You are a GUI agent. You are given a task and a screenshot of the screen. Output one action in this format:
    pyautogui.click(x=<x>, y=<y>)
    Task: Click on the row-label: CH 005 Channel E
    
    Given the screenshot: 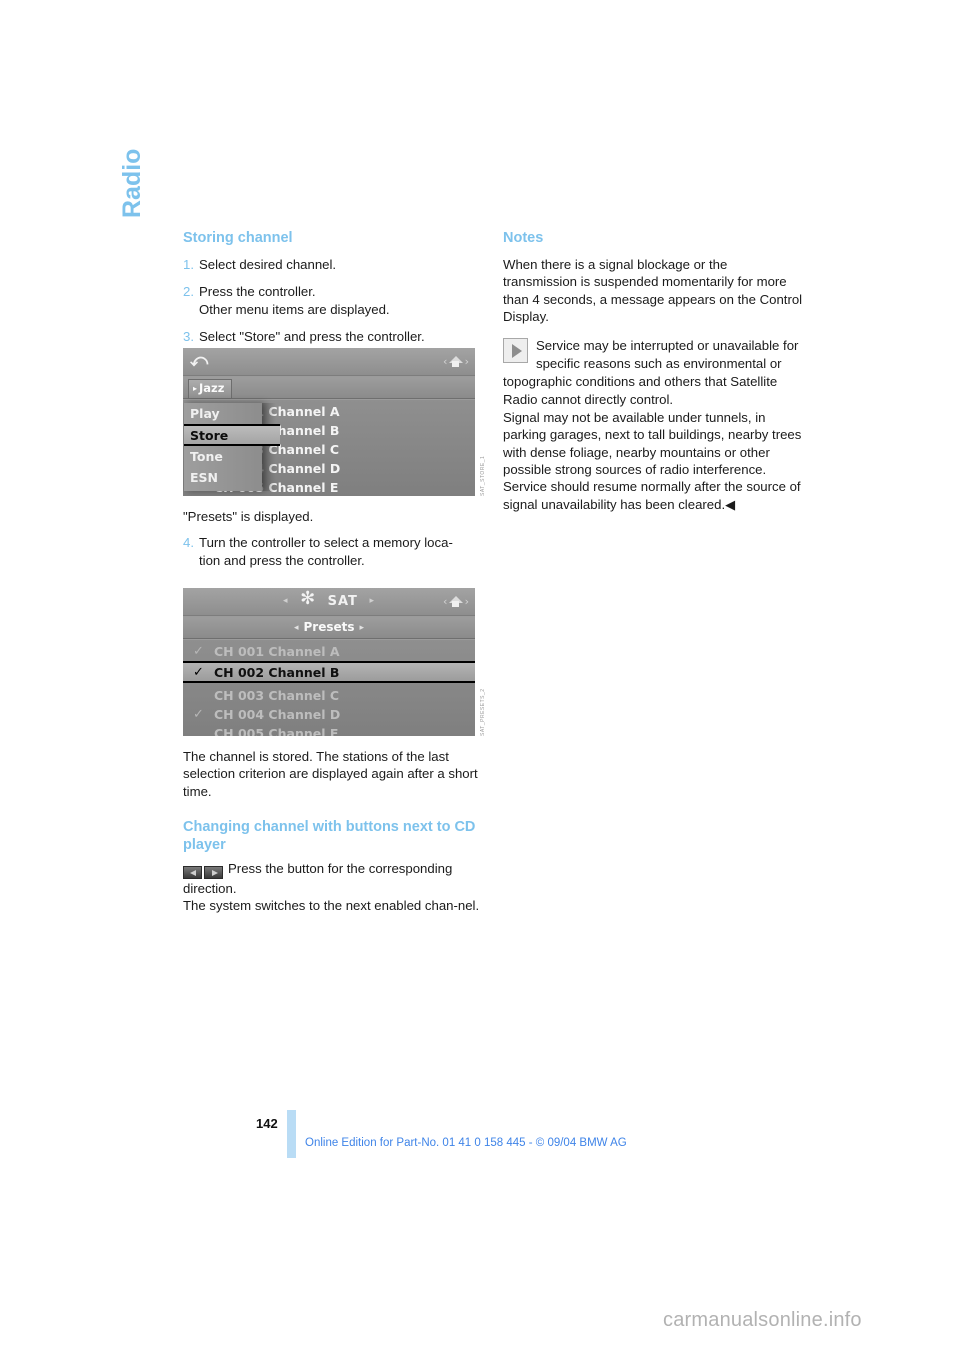 What is the action you would take?
    pyautogui.click(x=276, y=731)
    